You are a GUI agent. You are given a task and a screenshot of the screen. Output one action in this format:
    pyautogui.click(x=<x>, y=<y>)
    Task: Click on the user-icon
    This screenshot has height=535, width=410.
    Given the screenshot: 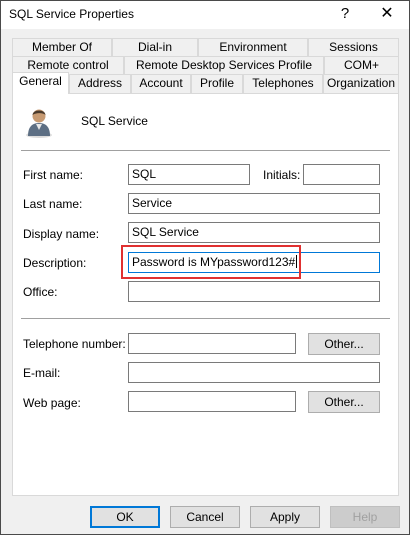 What is the action you would take?
    pyautogui.click(x=39, y=123)
    